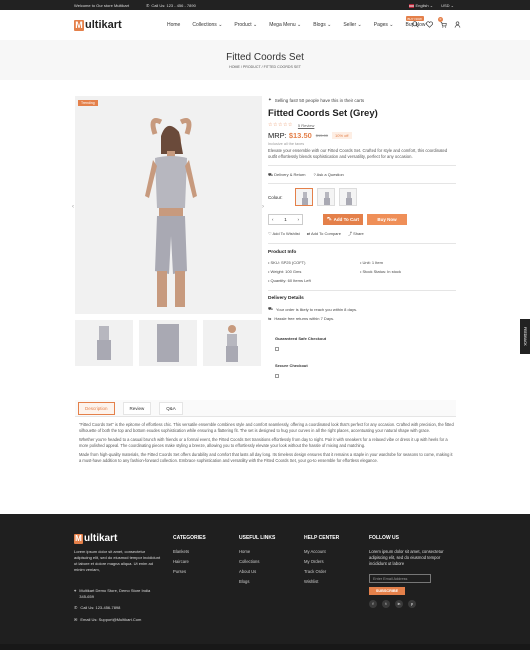 This screenshot has height=650, width=530. Describe the element at coordinates (447, 5) in the screenshot. I see `currency-select: USD ⌄` at that location.